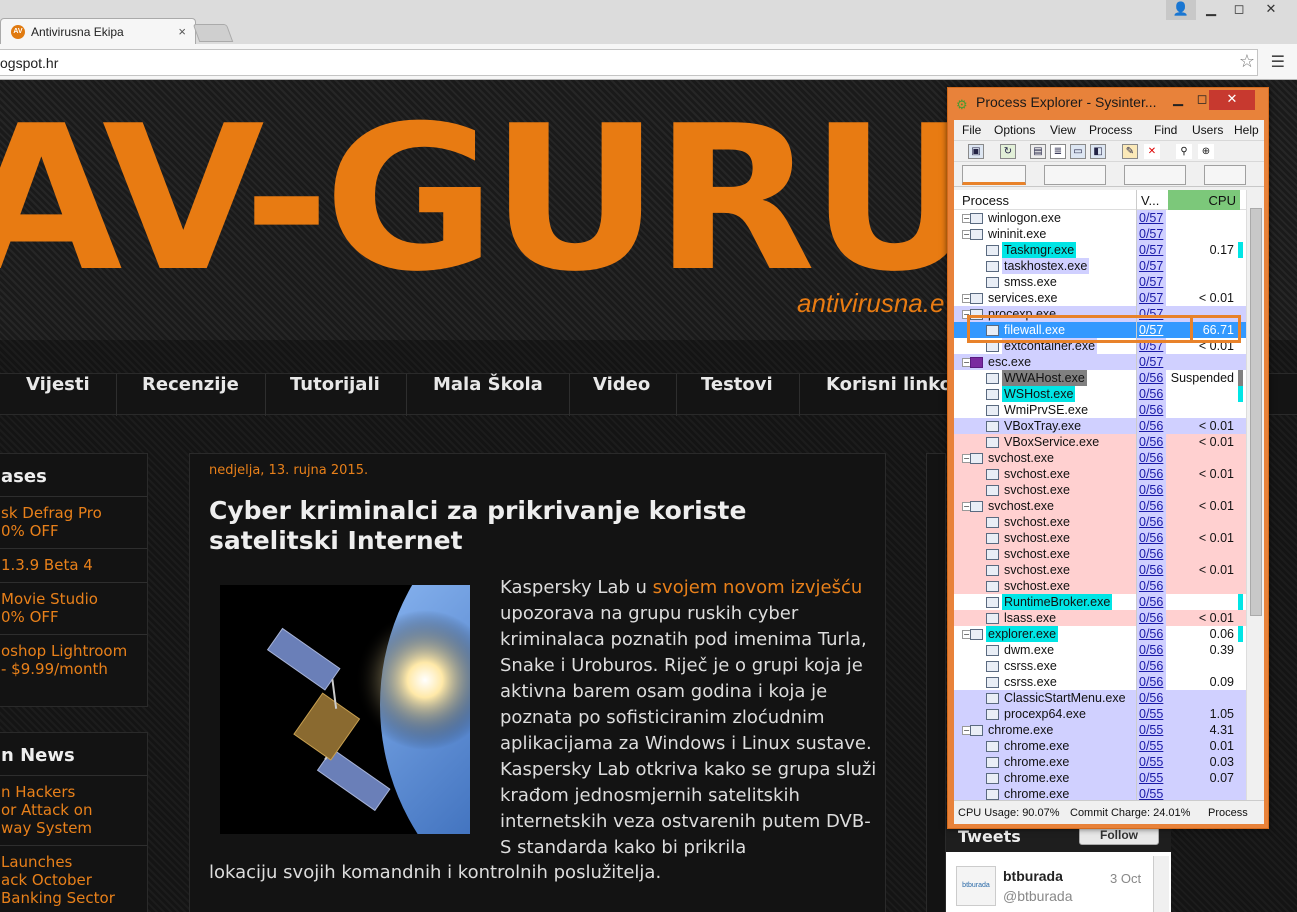  I want to click on menu-options: Options, so click(1014, 130).